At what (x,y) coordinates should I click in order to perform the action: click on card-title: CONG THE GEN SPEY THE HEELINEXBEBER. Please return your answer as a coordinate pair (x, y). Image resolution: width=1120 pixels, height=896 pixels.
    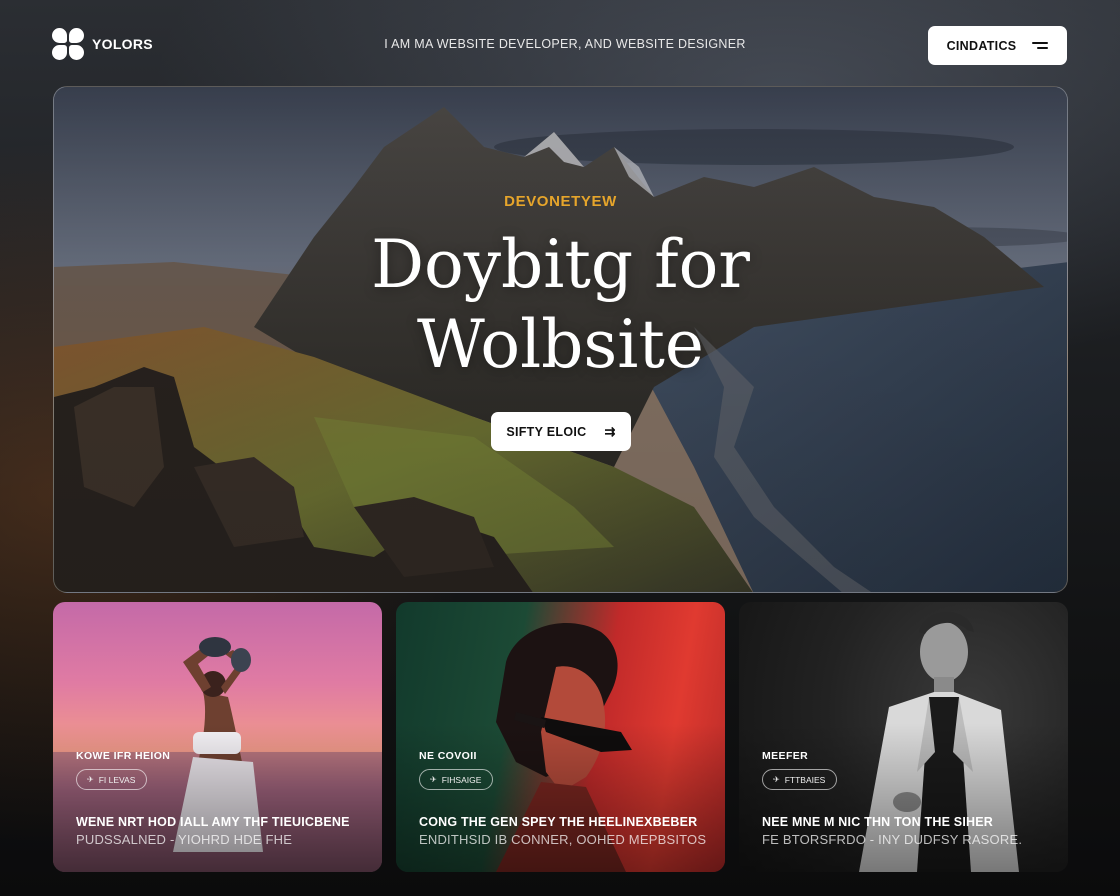
    Looking at the image, I should click on (558, 822).